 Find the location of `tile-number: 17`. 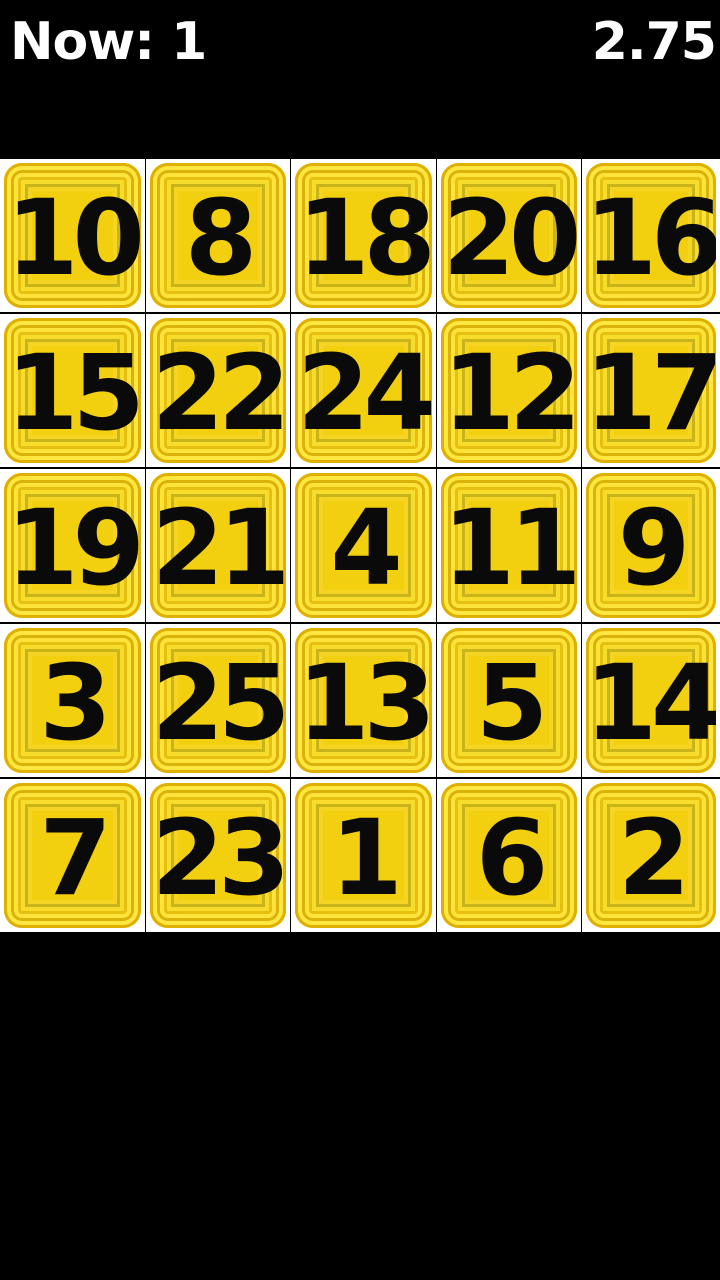

tile-number: 17 is located at coordinates (651, 392).